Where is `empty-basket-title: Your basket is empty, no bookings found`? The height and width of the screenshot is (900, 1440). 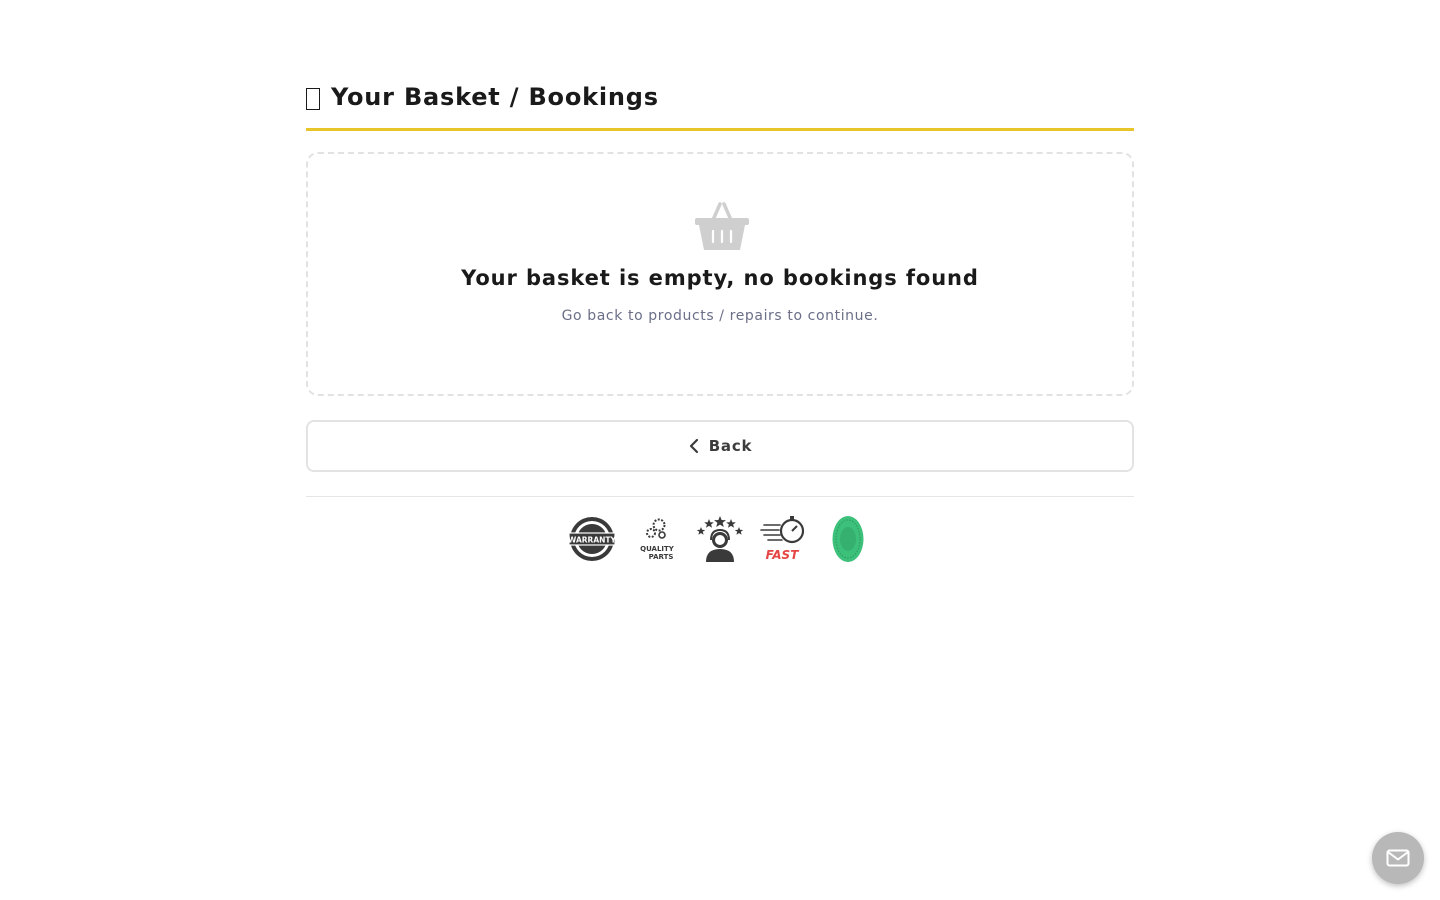 empty-basket-title: Your basket is empty, no bookings found is located at coordinates (720, 278).